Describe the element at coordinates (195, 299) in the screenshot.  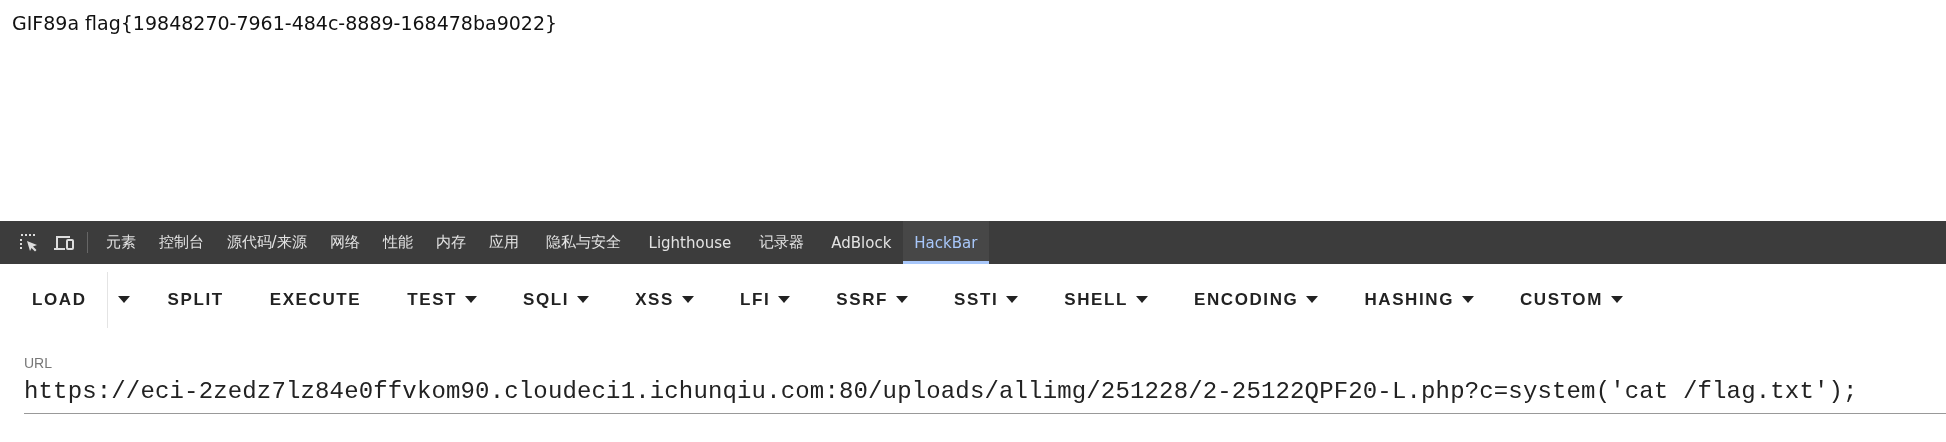
I see `toolbar-button: SPLIT` at that location.